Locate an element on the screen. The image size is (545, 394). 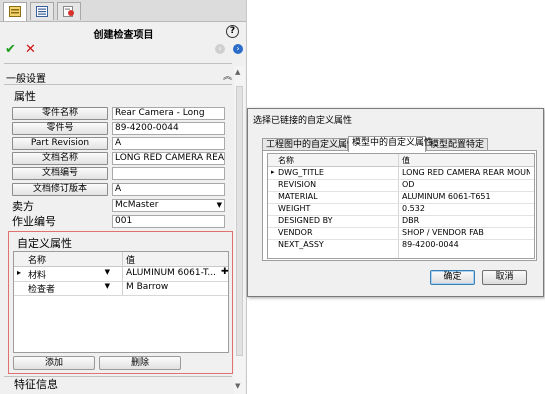
ok-check-icon: ✔ is located at coordinates (10, 49).